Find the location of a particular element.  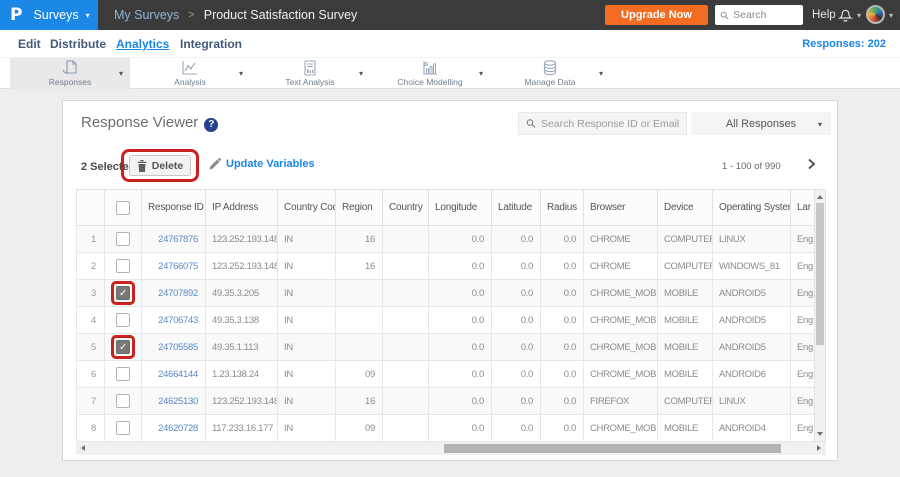

cell-response-id: 24706743 is located at coordinates (173, 320).